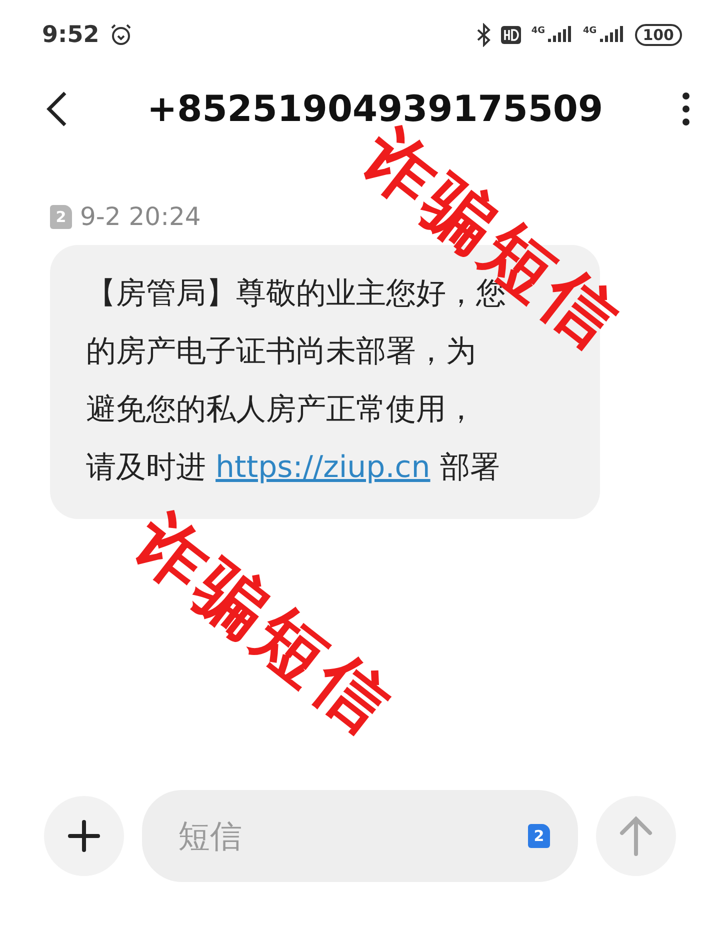  I want to click on message-text: 请及时进 https://ziup.cn 部署, so click(293, 468).